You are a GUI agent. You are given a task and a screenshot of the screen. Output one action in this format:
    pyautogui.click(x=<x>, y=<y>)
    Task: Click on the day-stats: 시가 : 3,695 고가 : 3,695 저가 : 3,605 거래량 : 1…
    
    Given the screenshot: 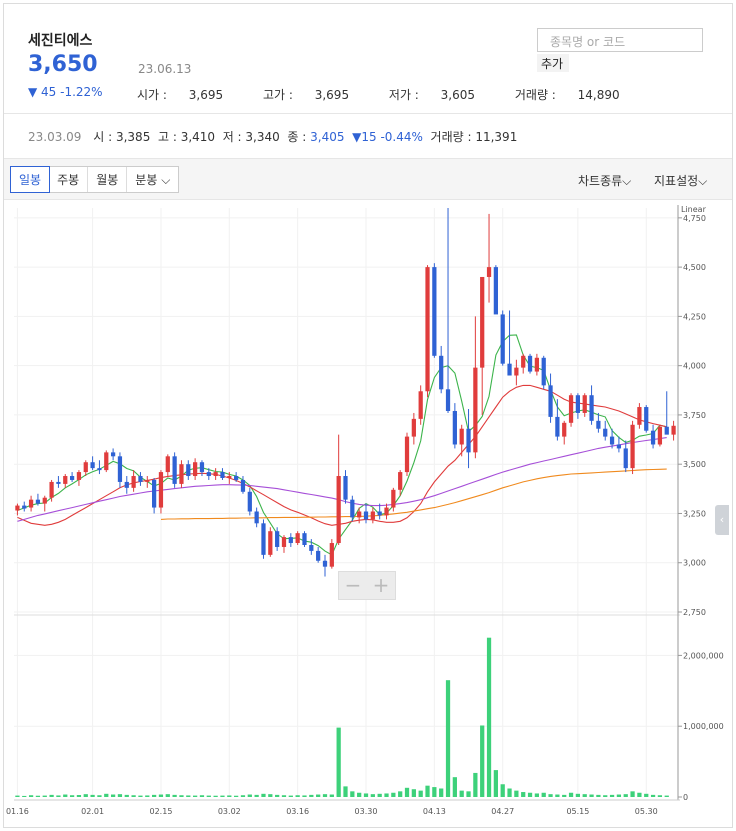 What is the action you would take?
    pyautogui.click(x=396, y=94)
    